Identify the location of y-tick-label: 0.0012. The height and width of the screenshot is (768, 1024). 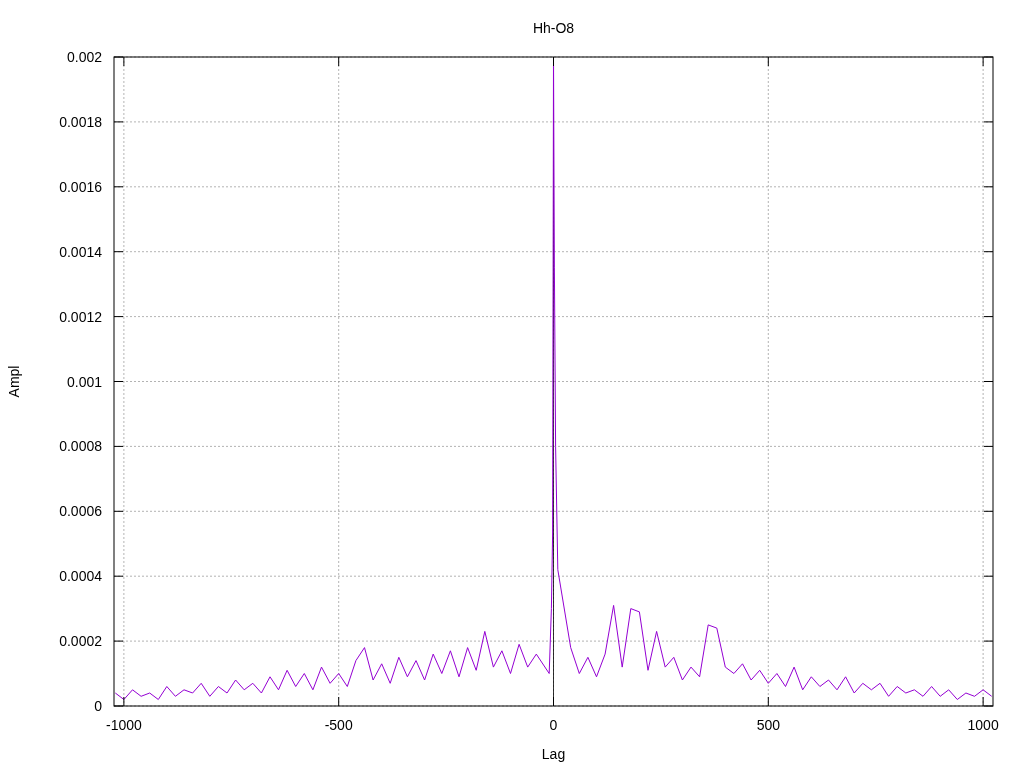
(80, 316).